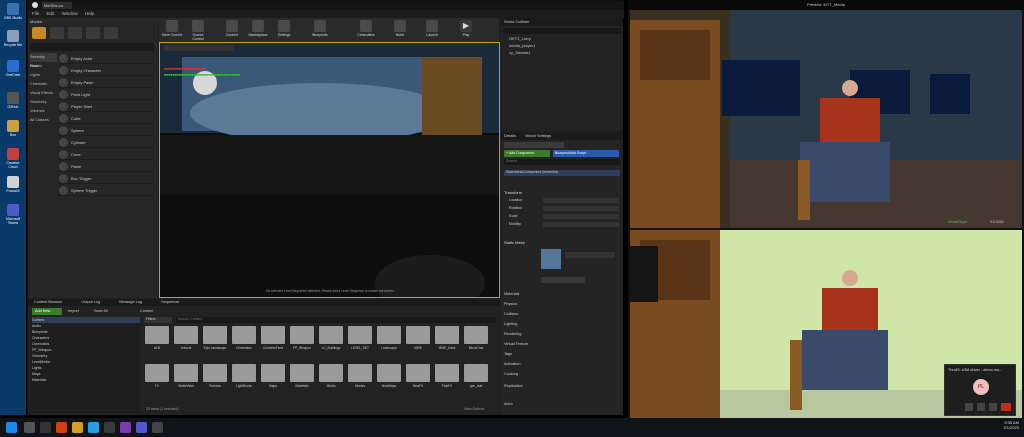 The image size is (1024, 437). What do you see at coordinates (476, 343) in the screenshot?
I see `folder-tile: MicroChat` at bounding box center [476, 343].